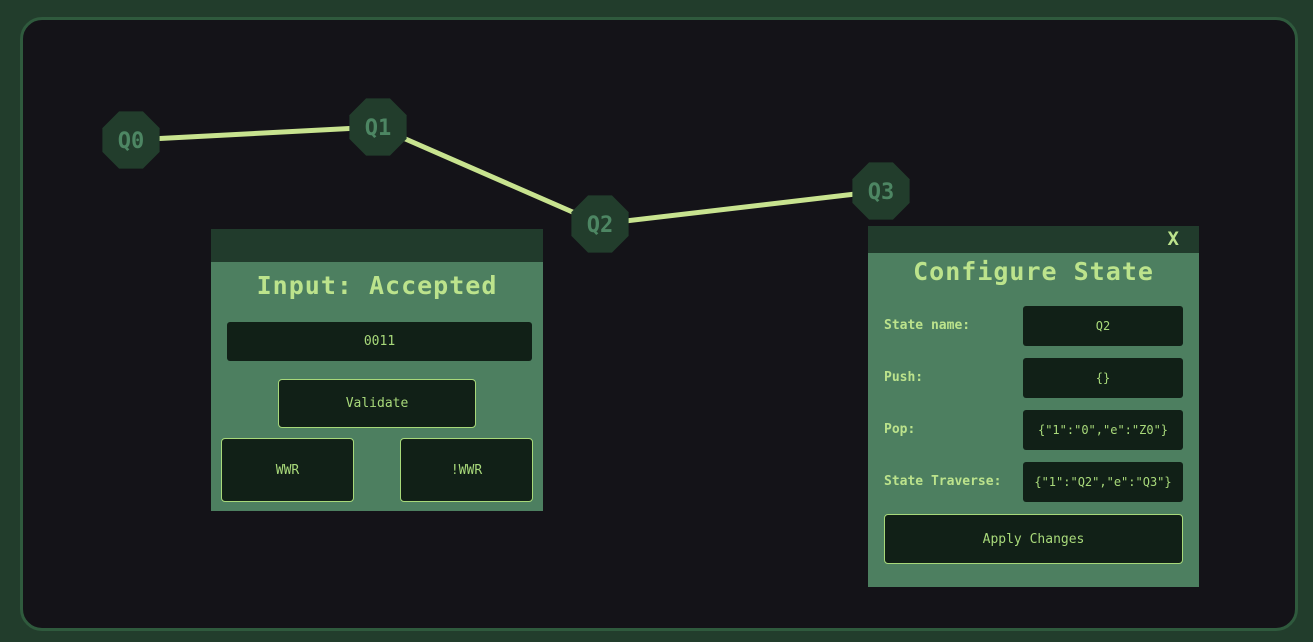 The width and height of the screenshot is (1313, 642). I want to click on push-field: {}, so click(1103, 378).